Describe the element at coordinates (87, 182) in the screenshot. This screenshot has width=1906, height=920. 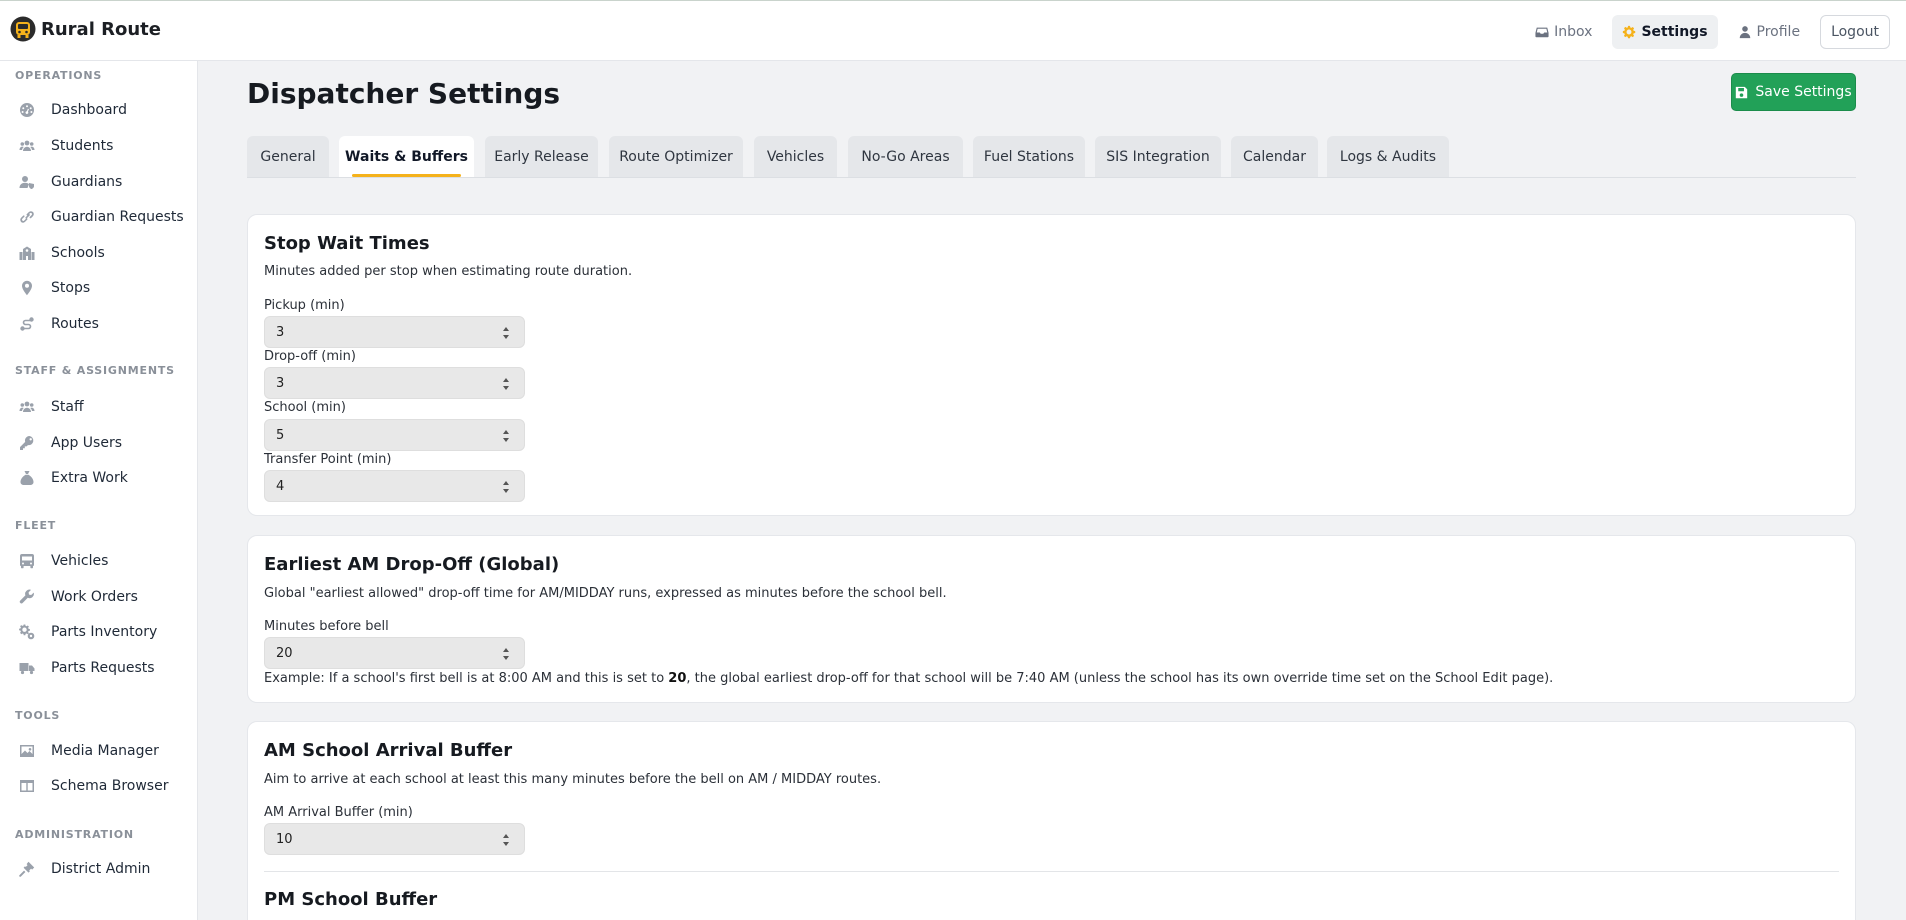
I see `sidebar-item-label: Guardians` at that location.